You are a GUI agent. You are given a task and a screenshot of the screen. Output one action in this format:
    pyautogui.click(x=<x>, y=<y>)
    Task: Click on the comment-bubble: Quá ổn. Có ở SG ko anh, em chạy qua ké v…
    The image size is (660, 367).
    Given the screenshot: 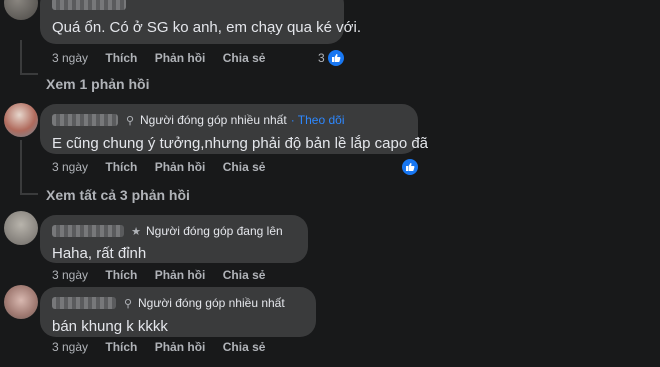 What is the action you would take?
    pyautogui.click(x=200, y=22)
    